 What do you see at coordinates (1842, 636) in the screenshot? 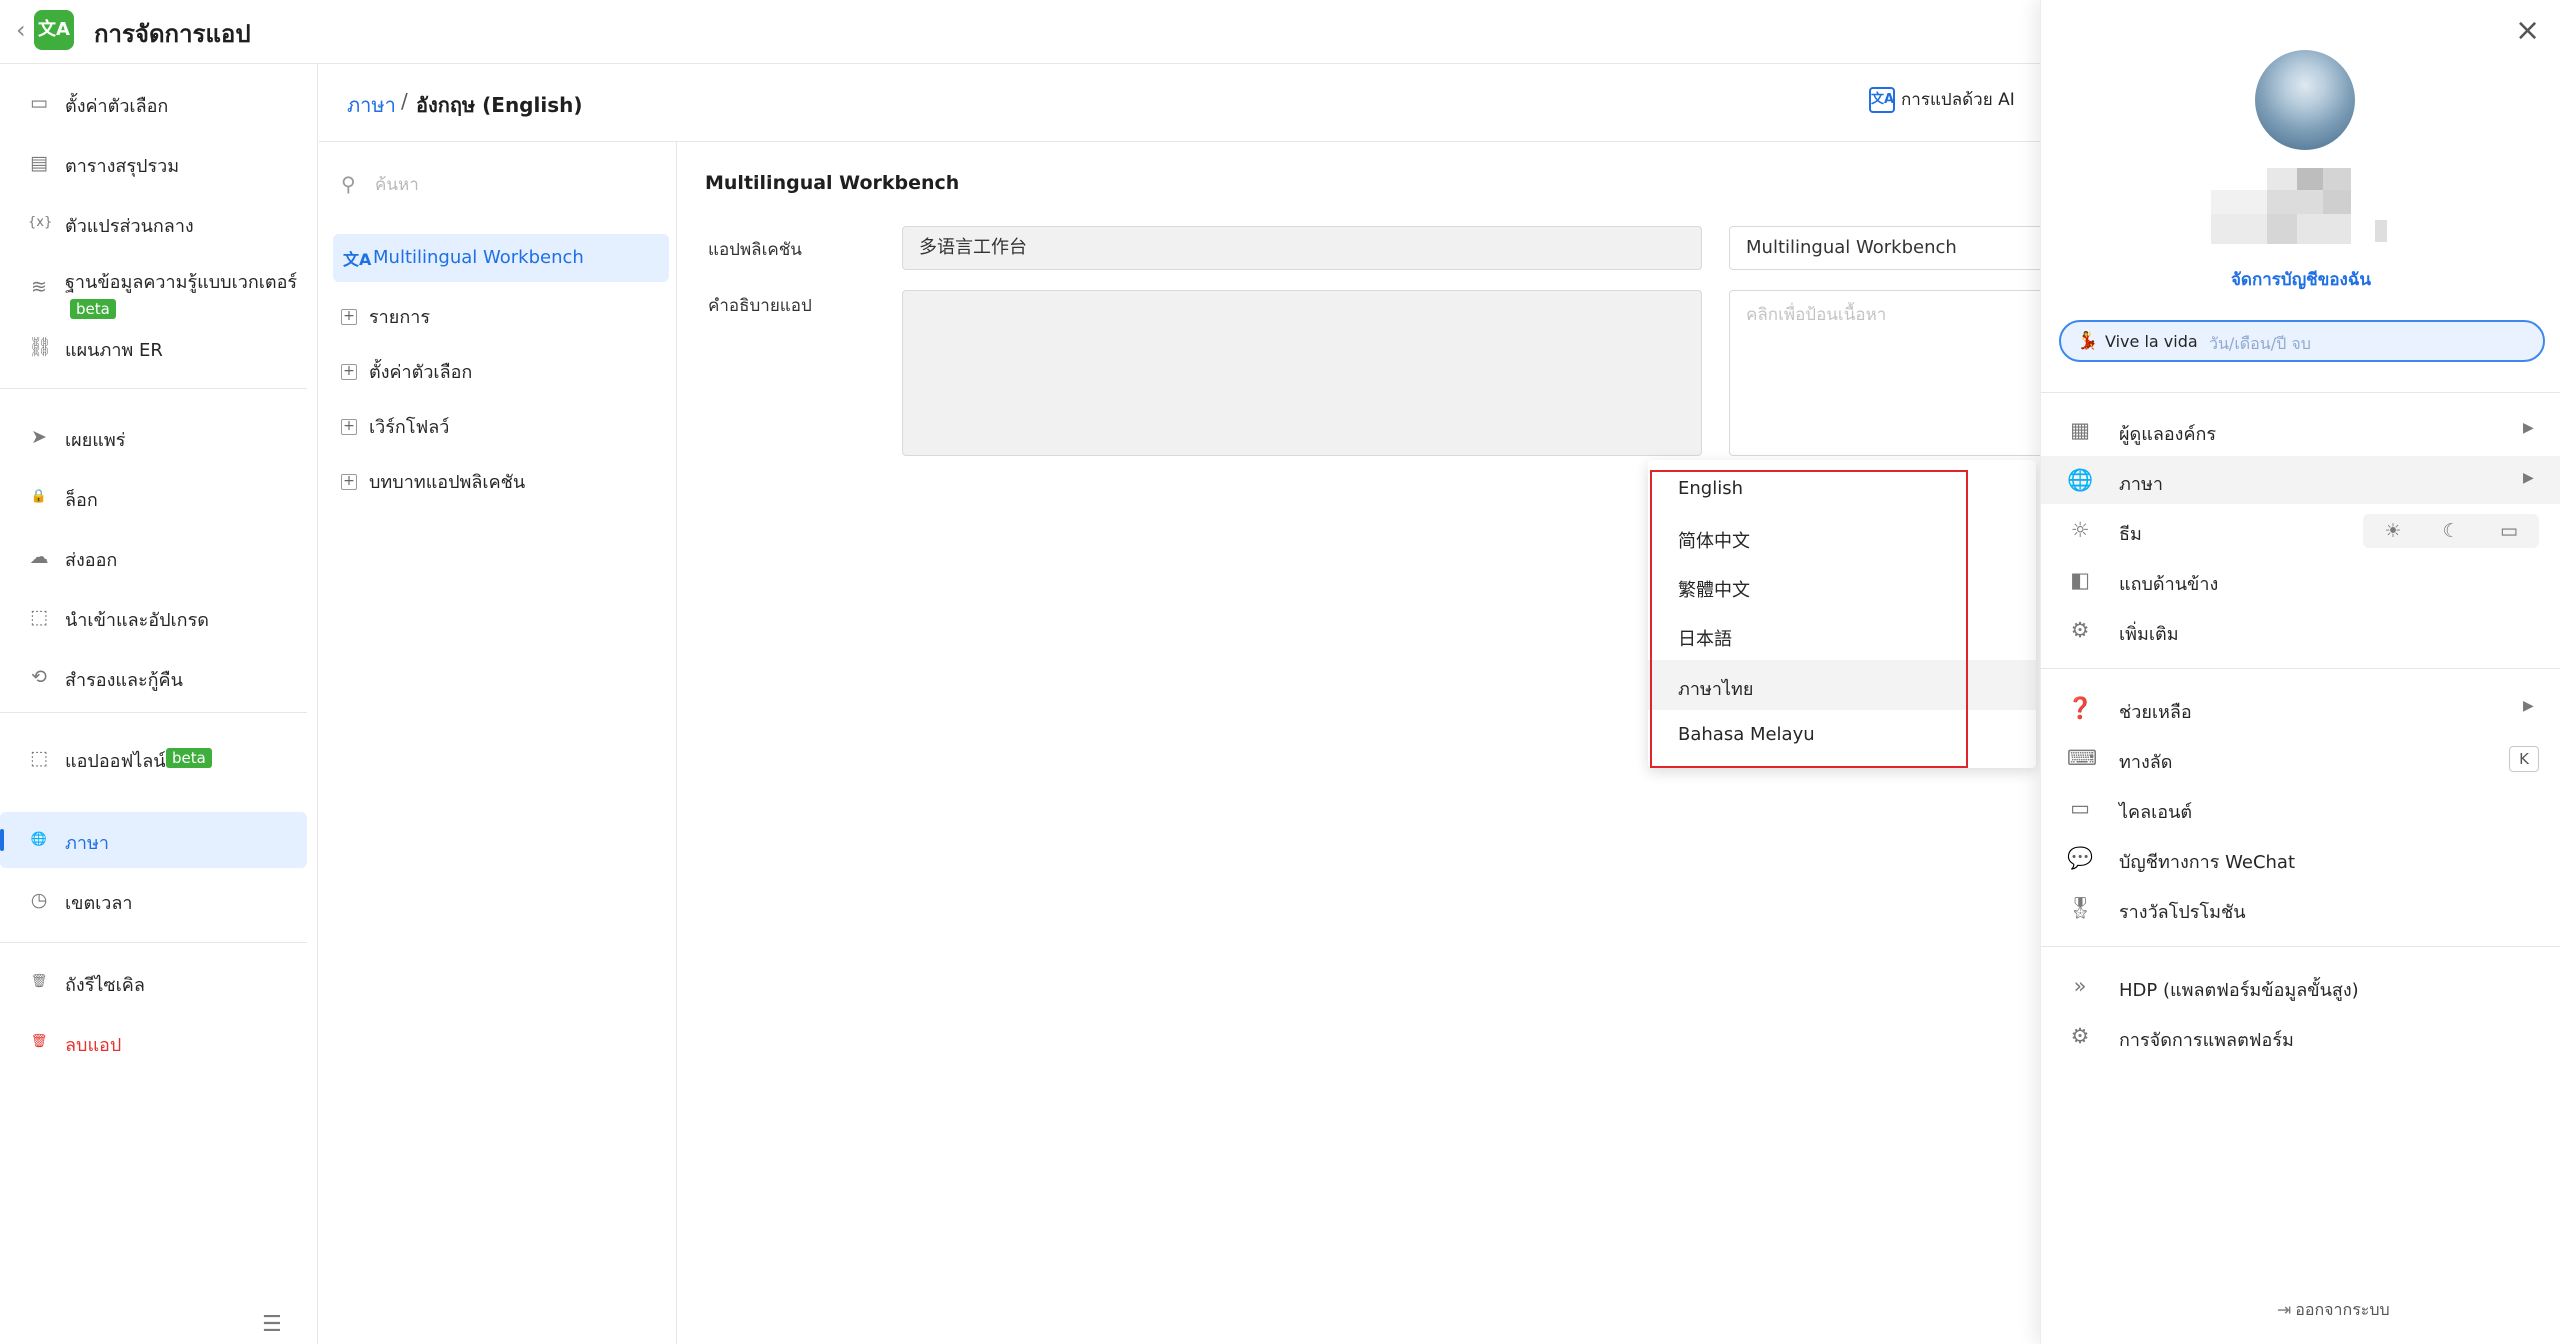
I see `language-option-japanese: 日本語` at bounding box center [1842, 636].